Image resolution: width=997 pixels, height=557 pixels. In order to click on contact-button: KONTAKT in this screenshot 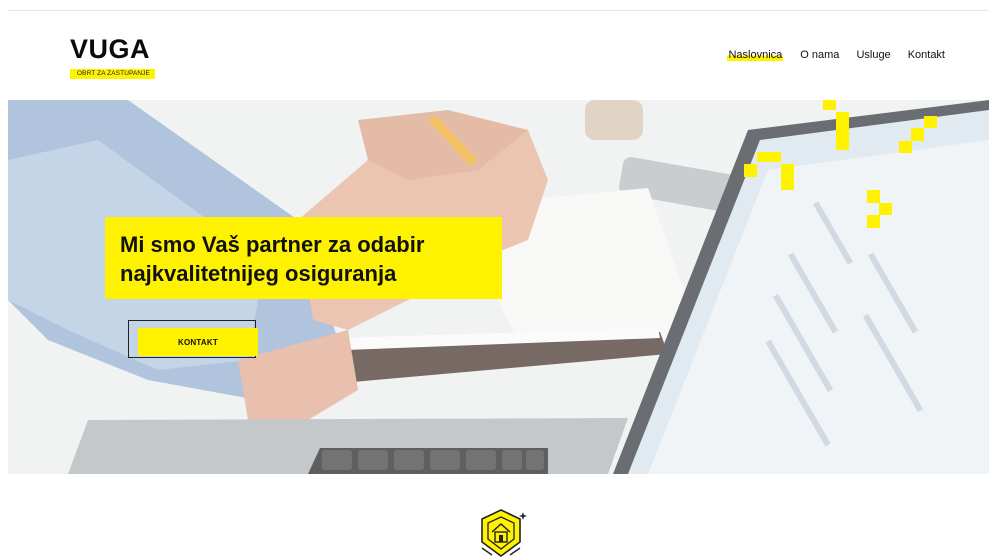, I will do `click(198, 342)`.